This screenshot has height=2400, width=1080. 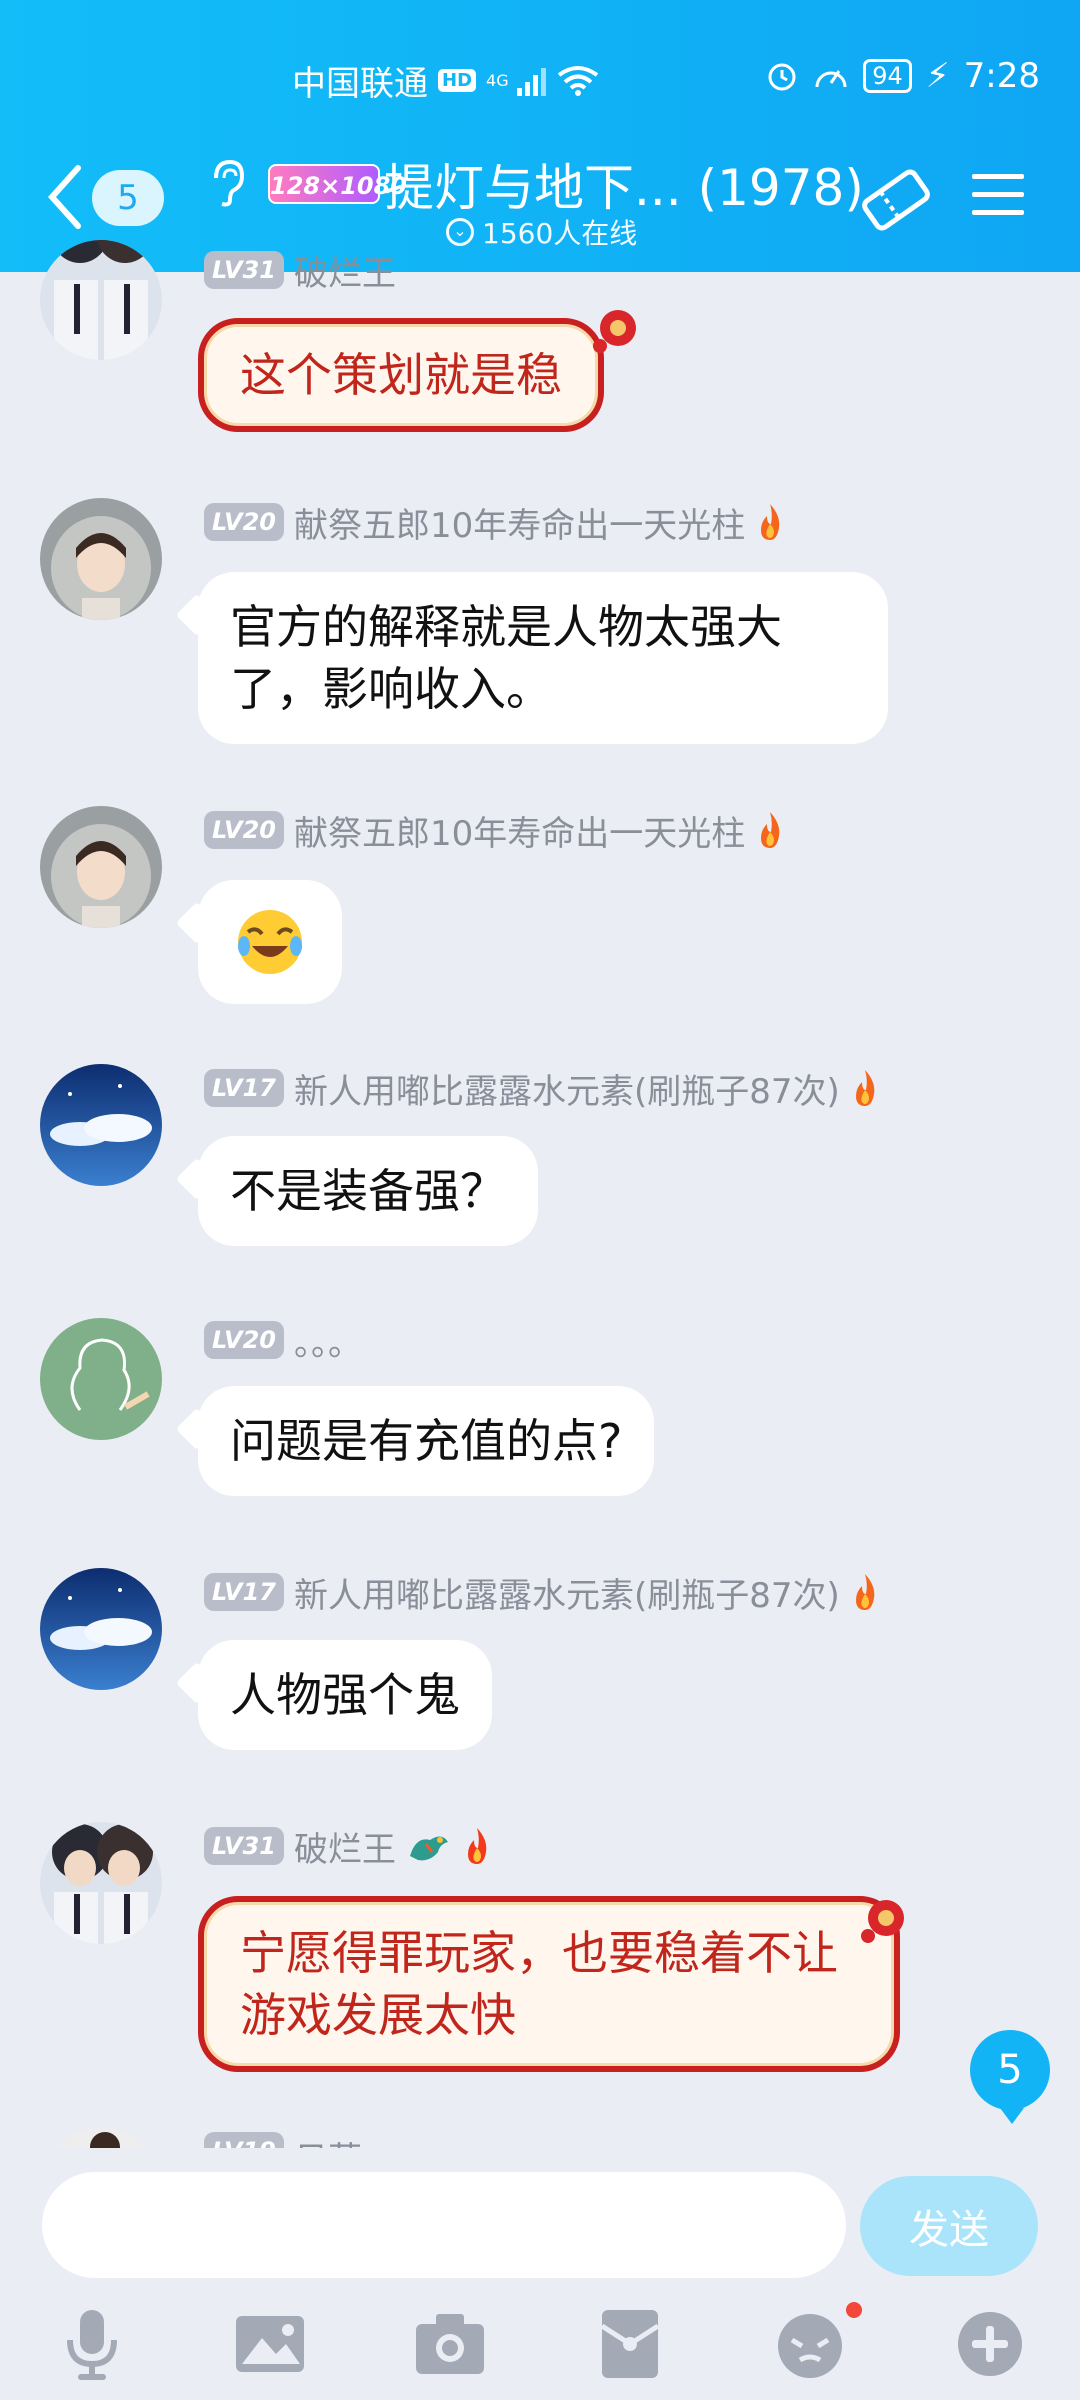 What do you see at coordinates (506, 658) in the screenshot?
I see `message-text: 官方的解释就是人物太强大了，影响收入。` at bounding box center [506, 658].